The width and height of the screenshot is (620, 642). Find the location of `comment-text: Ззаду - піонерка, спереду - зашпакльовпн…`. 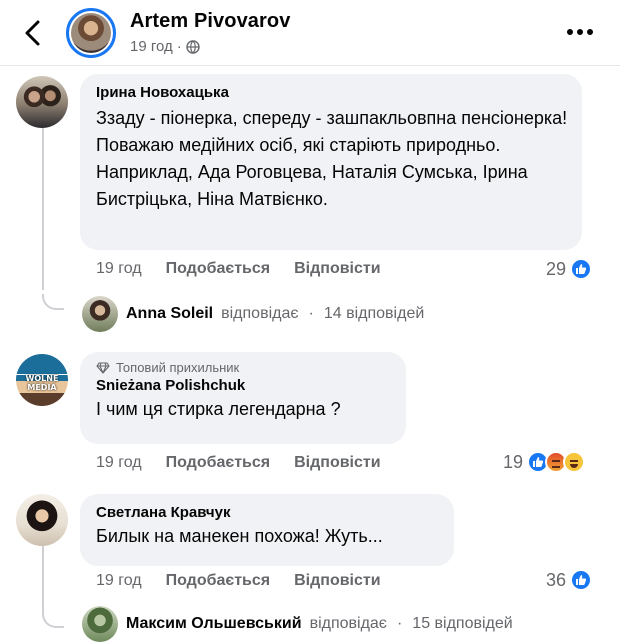

comment-text: Ззаду - піонерка, спереду - зашпакльовпн… is located at coordinates (332, 158).